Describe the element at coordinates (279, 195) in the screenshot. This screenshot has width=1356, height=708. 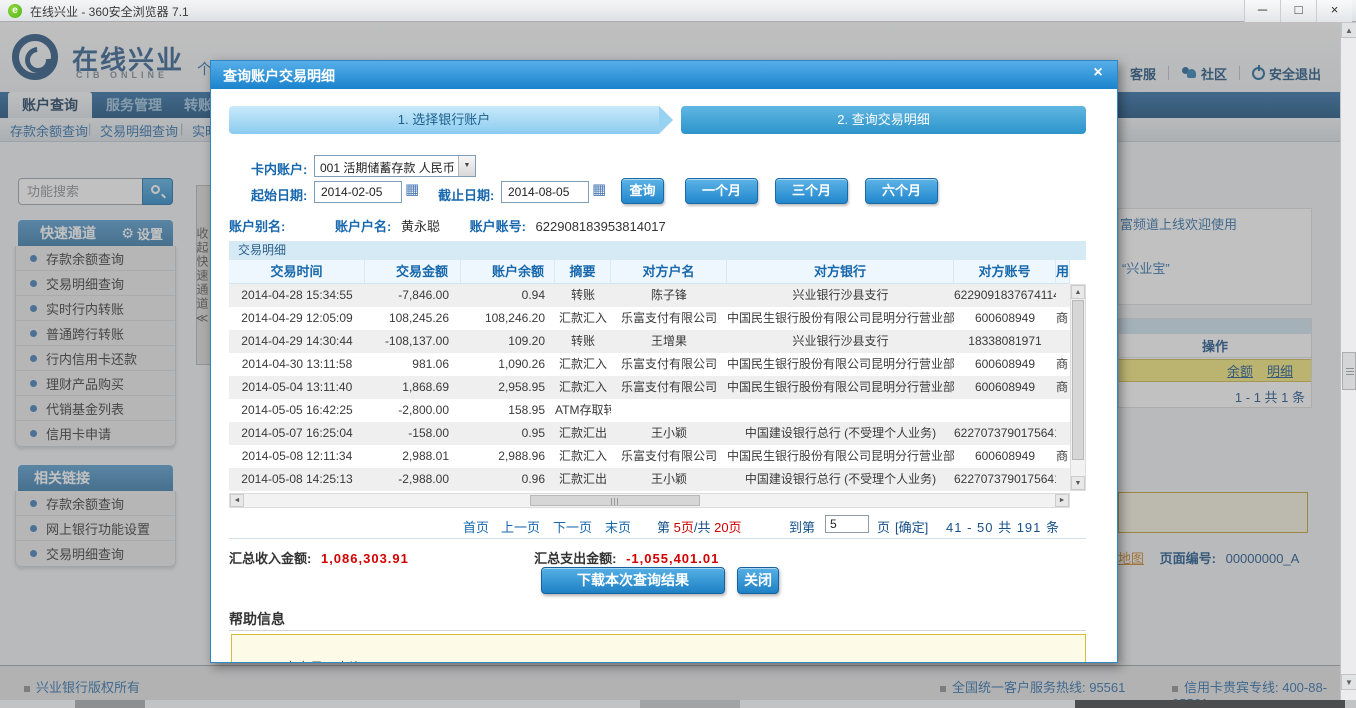
I see `start-date-label: 起始日期:` at that location.